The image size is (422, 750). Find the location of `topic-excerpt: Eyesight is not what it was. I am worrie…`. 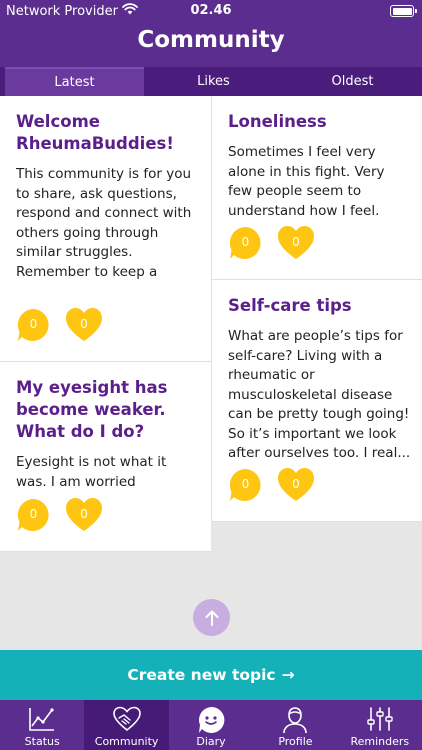

topic-excerpt: Eyesight is not what it was. I am worrie… is located at coordinates (91, 472).